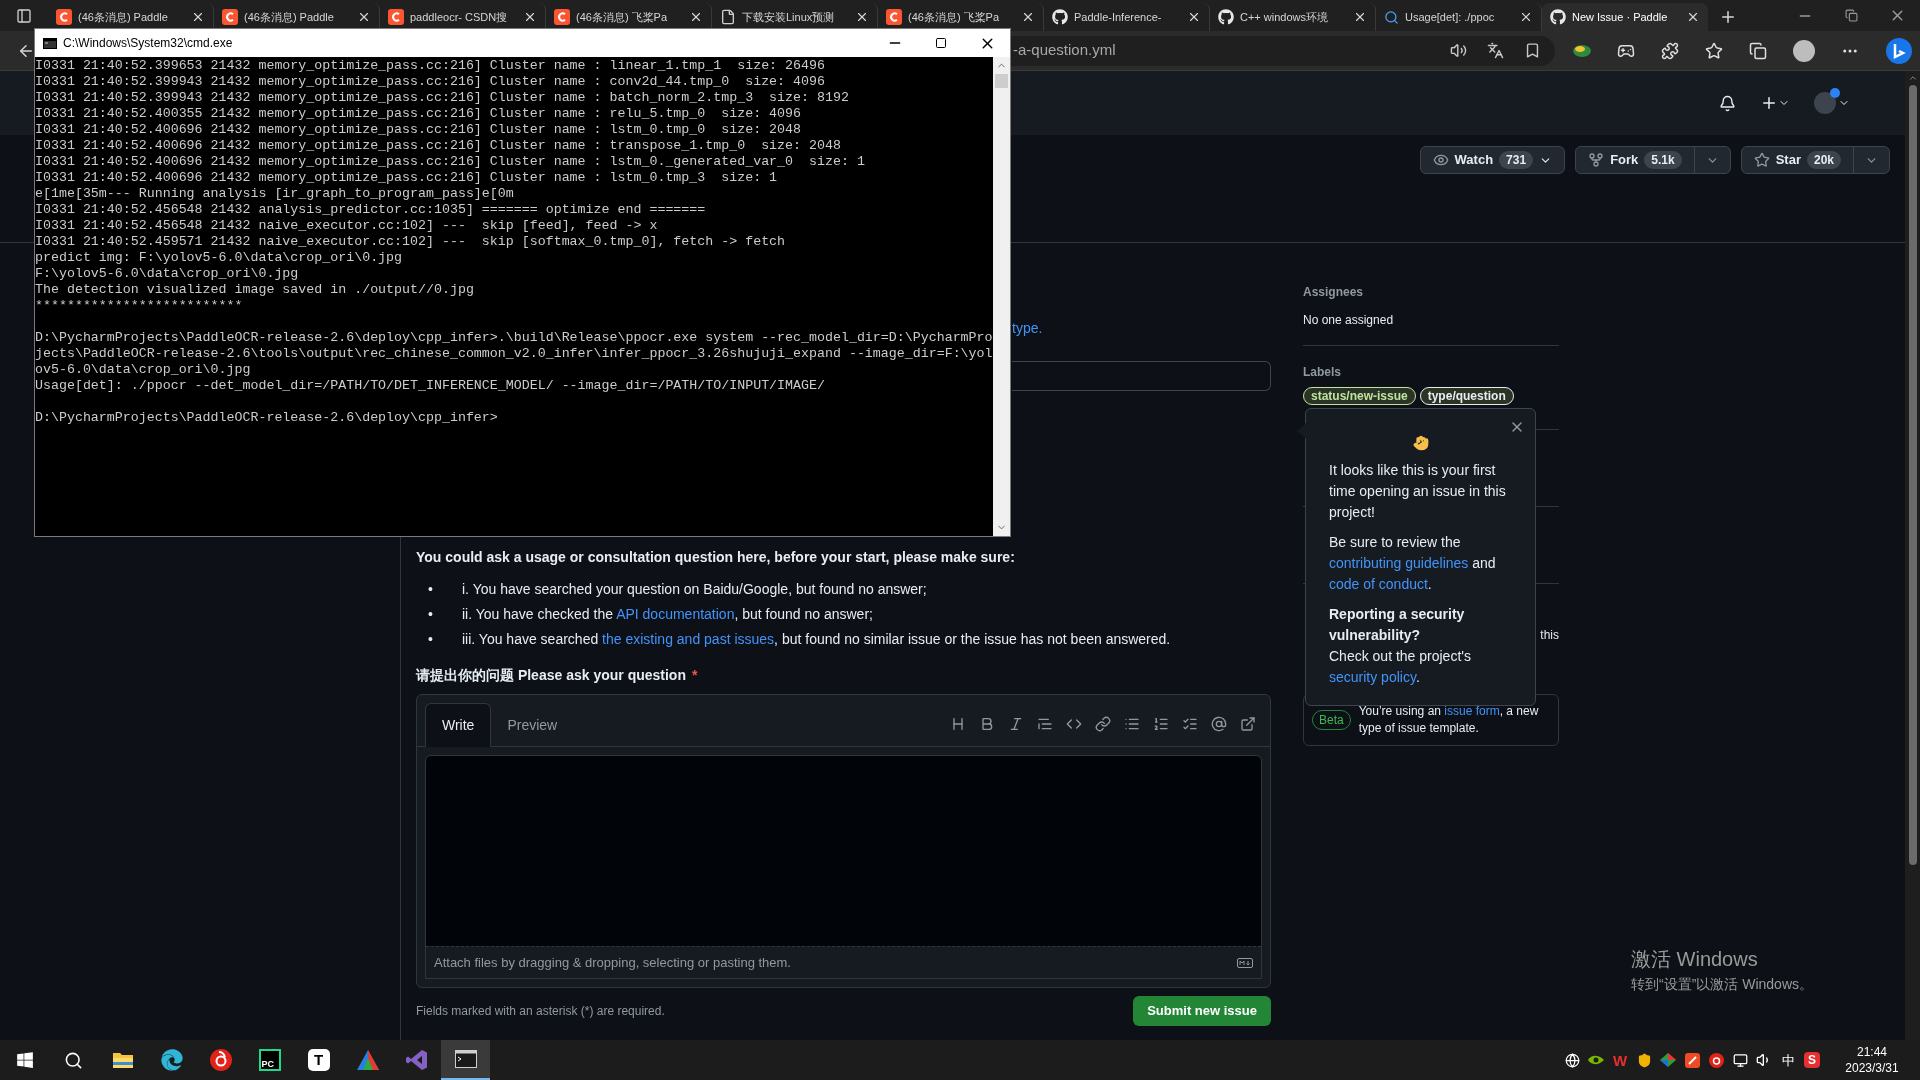  What do you see at coordinates (1727, 103) in the screenshot?
I see `bell-icon` at bounding box center [1727, 103].